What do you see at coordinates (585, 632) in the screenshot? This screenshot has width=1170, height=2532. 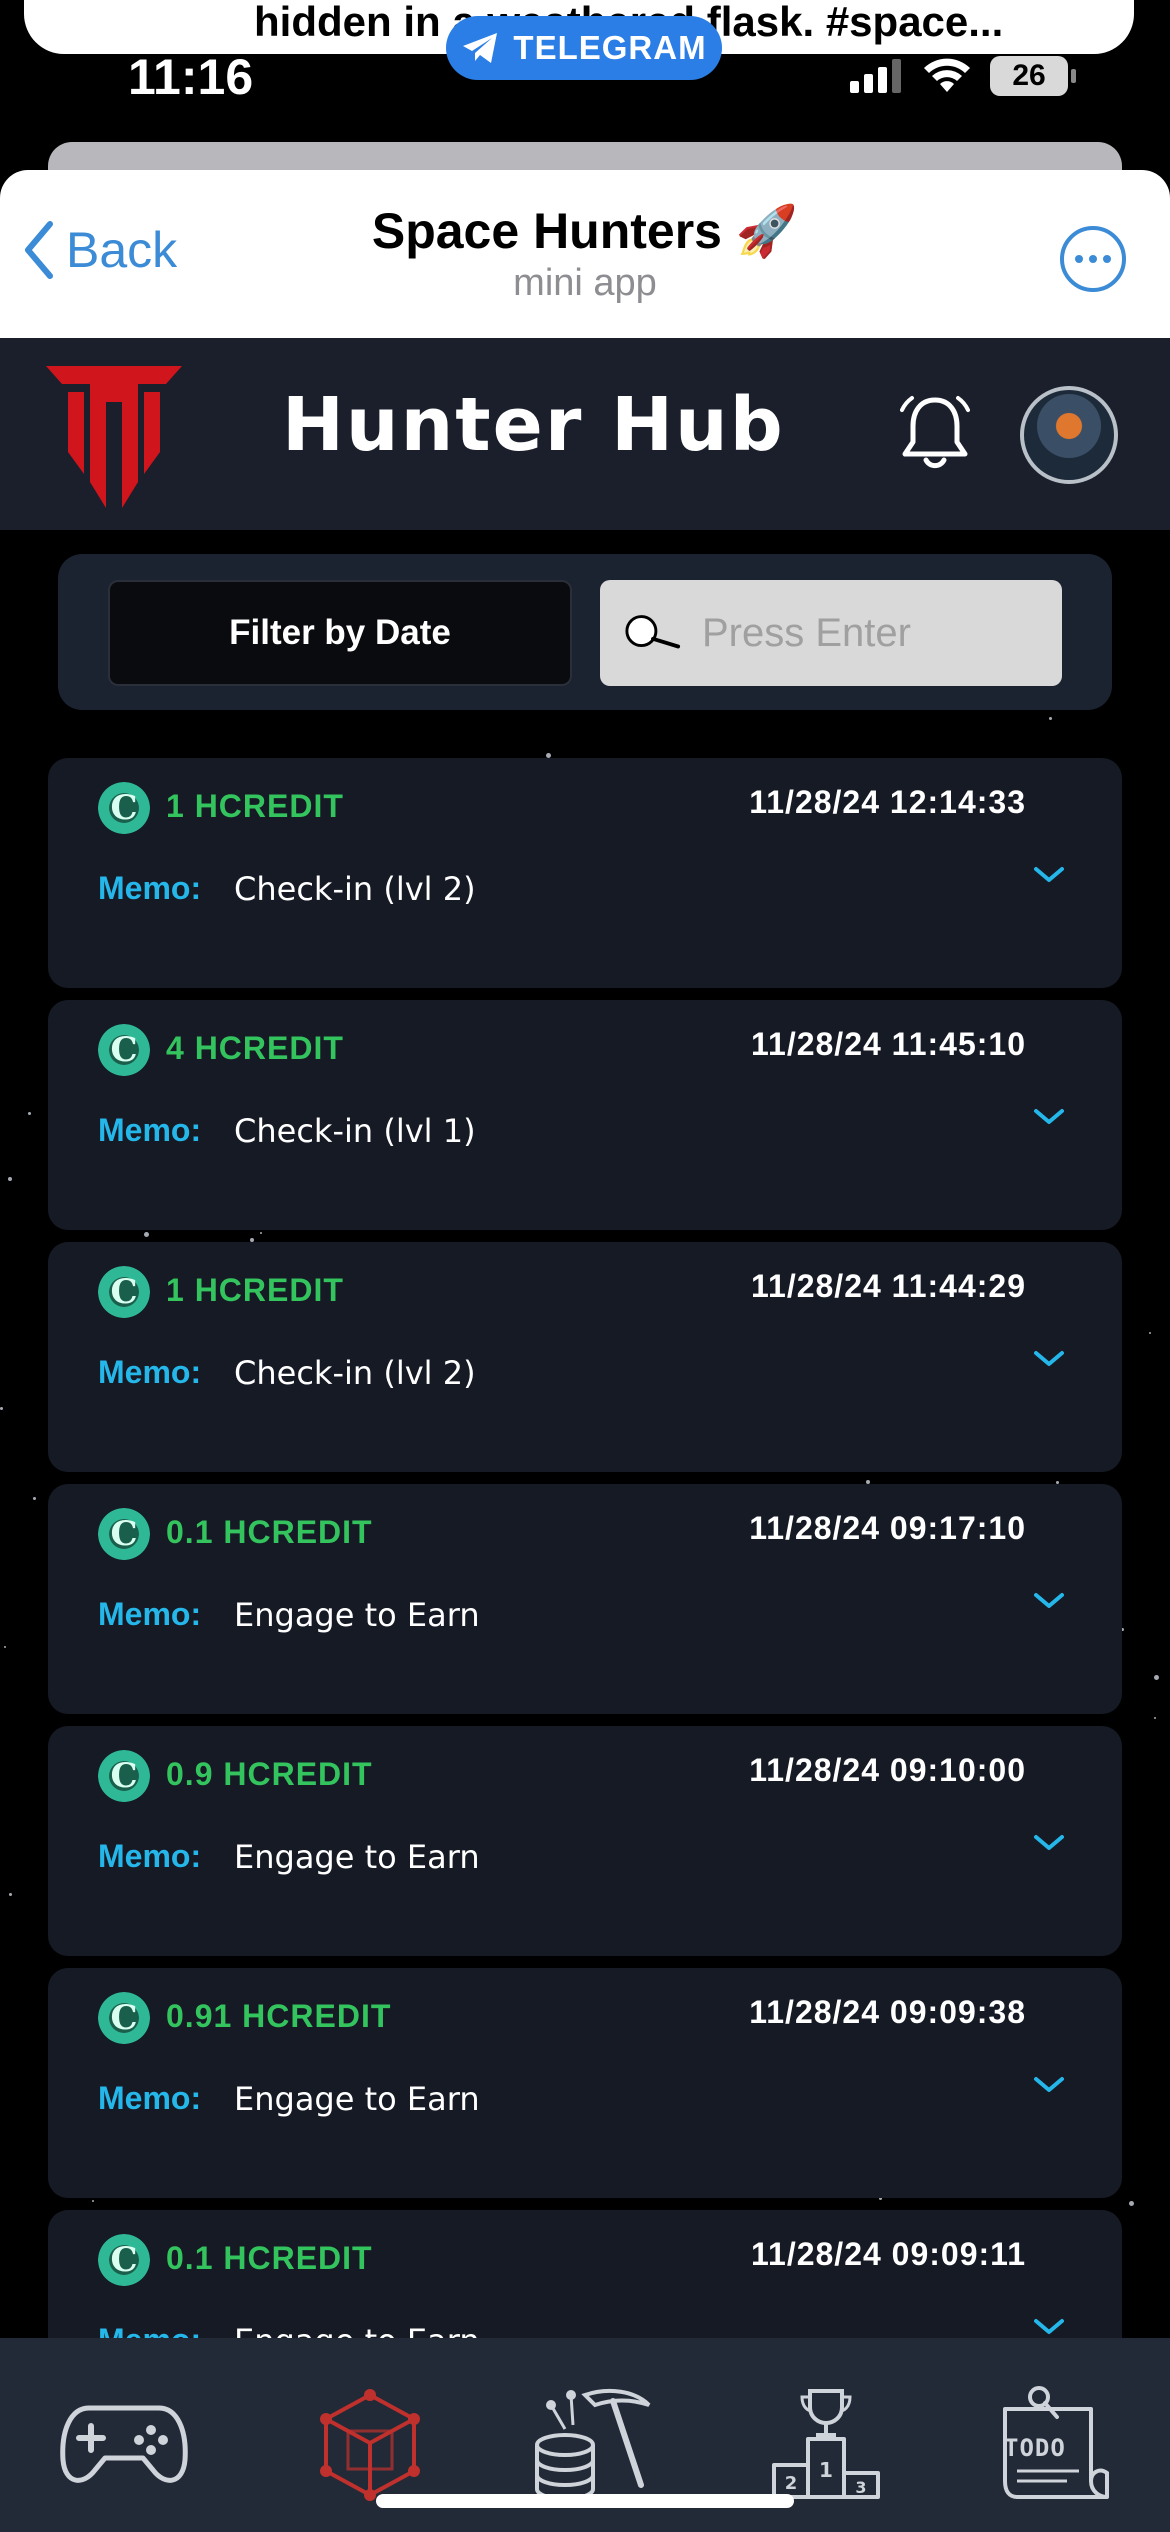 I see `filter-panel: Filter by Date` at bounding box center [585, 632].